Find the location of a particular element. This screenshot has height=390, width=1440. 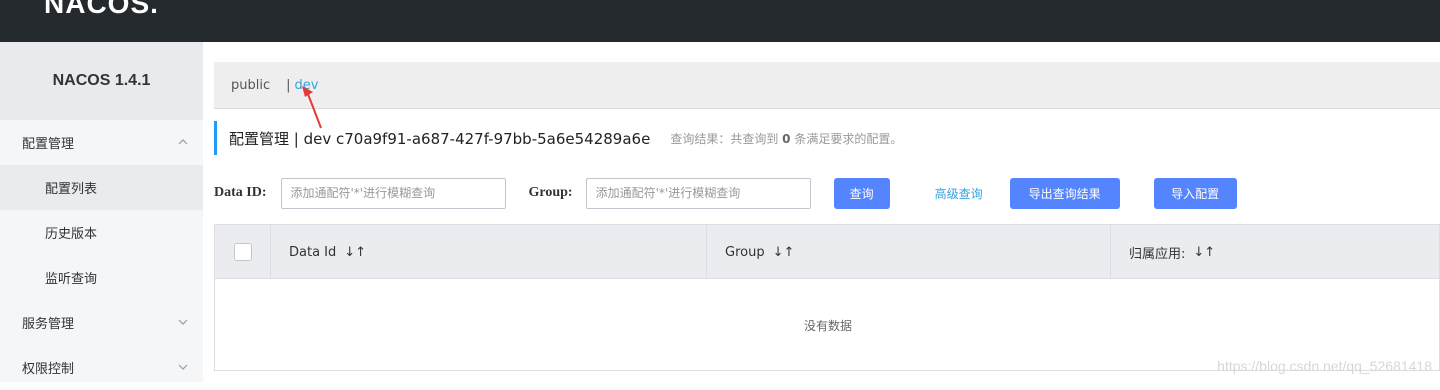

sidebar-group-service: 服务管理 is located at coordinates (101, 322).